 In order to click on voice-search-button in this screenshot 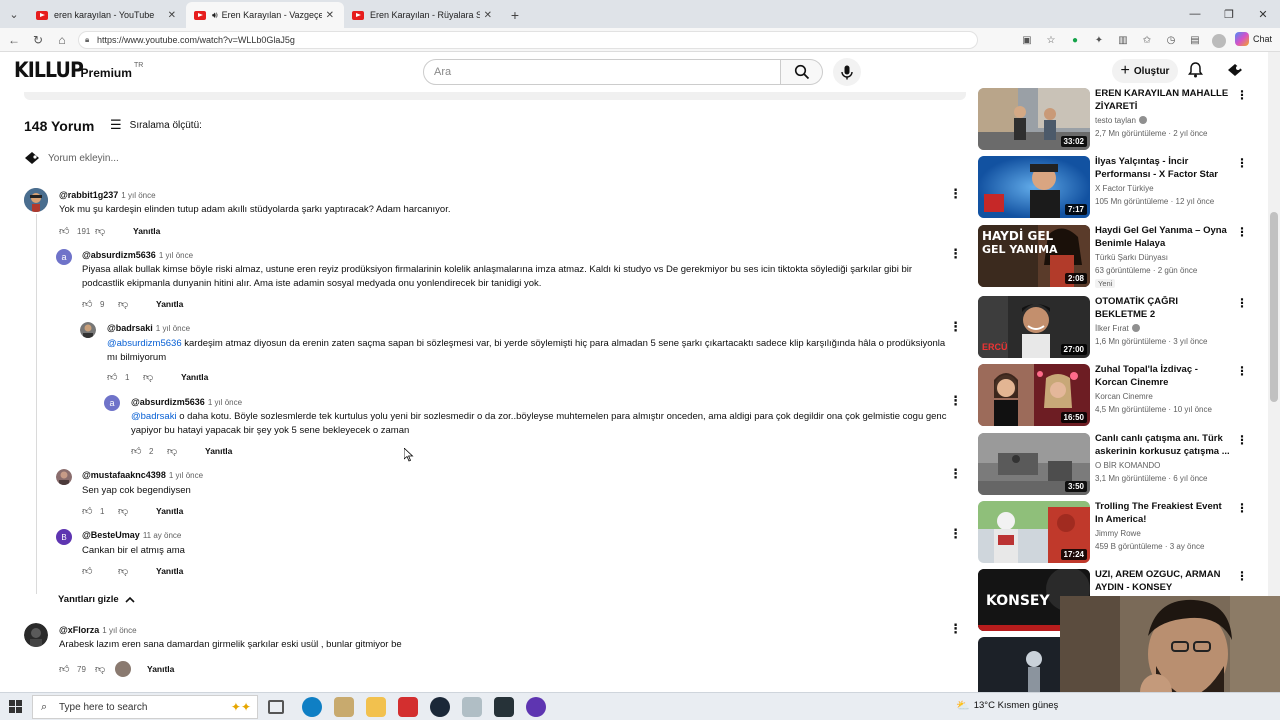, I will do `click(847, 72)`.